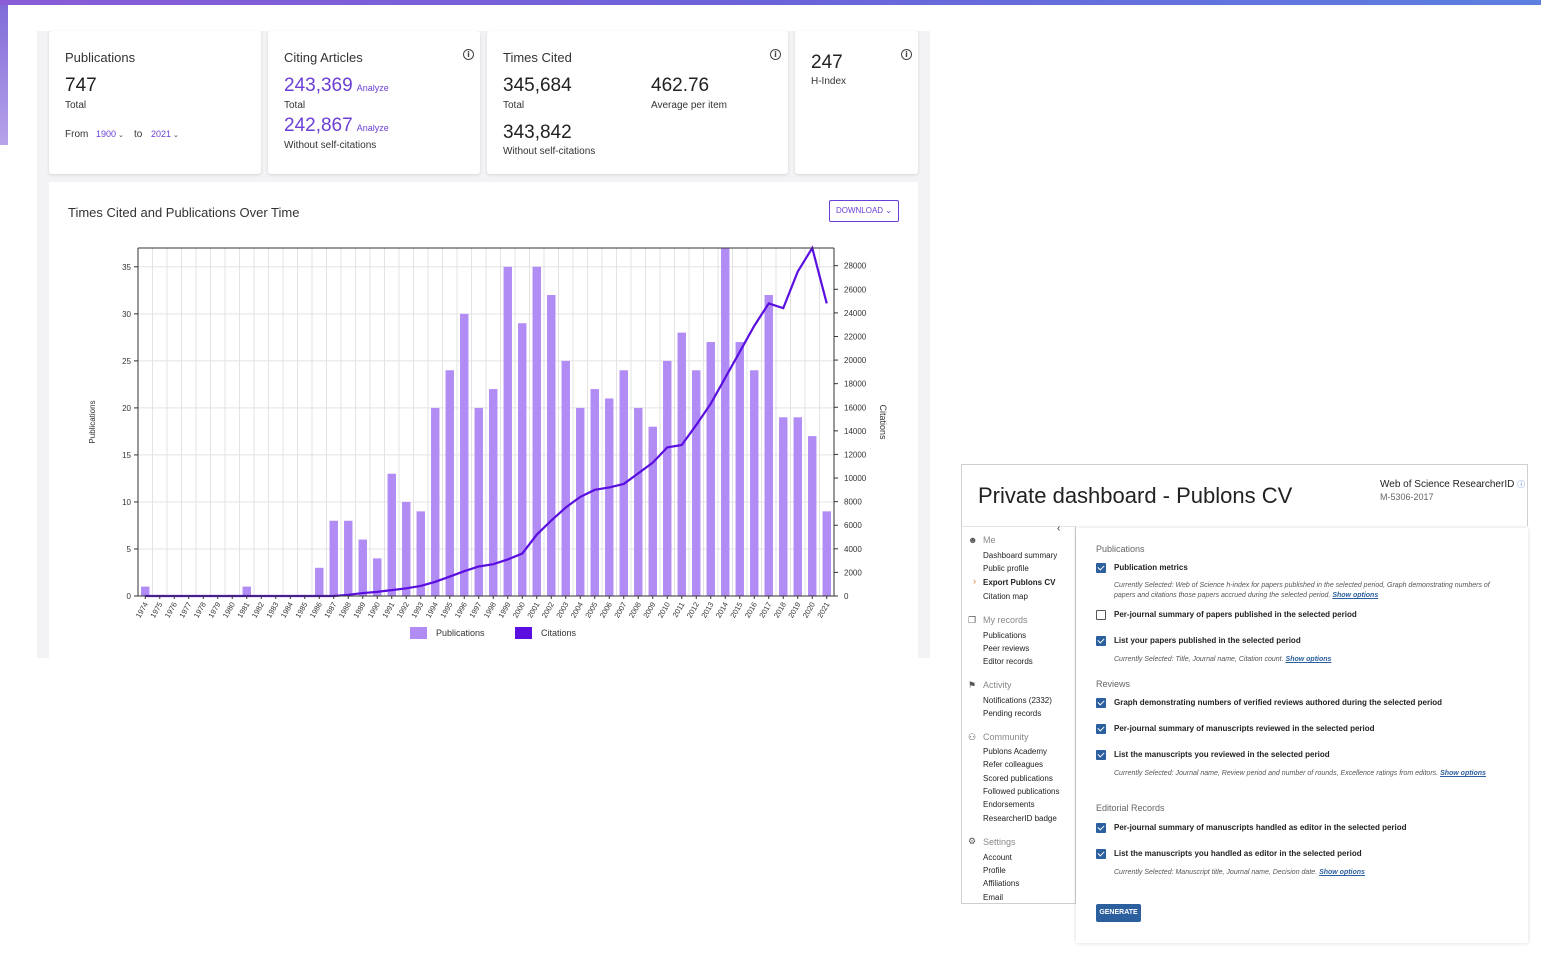  Describe the element at coordinates (853, 502) in the screenshot. I see `right-tick-label: 8000` at that location.